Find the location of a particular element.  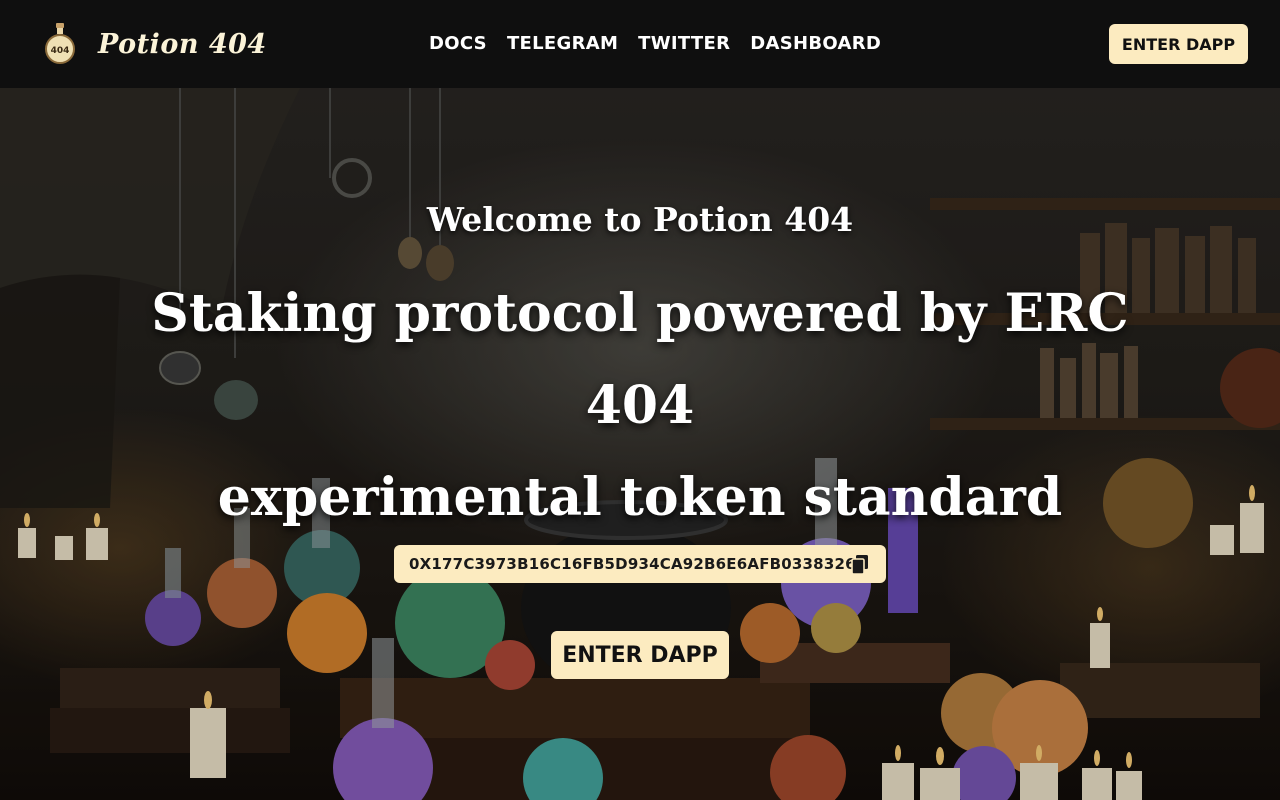

brand-name: Potion 404 is located at coordinates (182, 44).